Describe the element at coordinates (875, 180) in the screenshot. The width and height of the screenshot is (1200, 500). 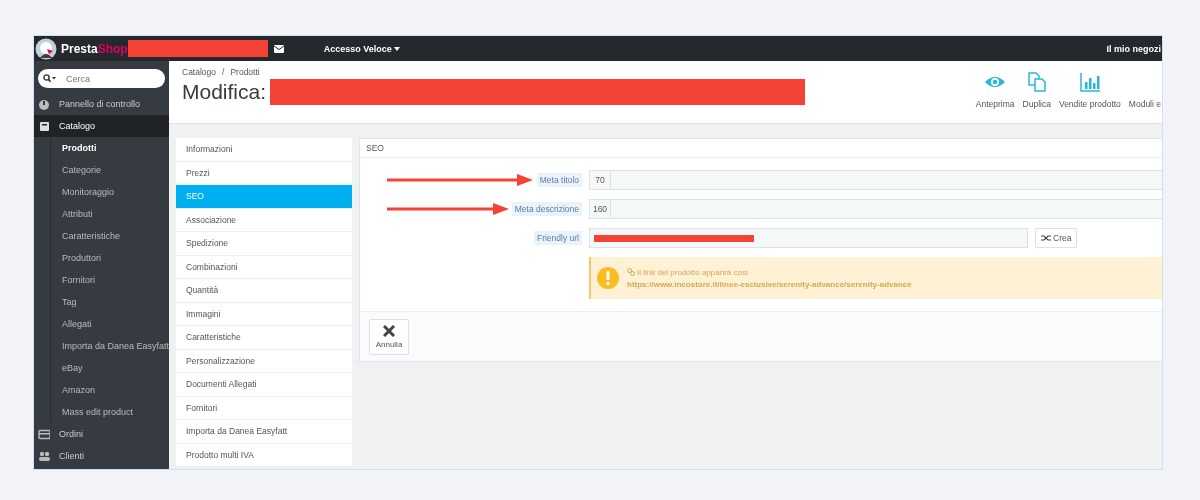
I see `text-field: 70` at that location.